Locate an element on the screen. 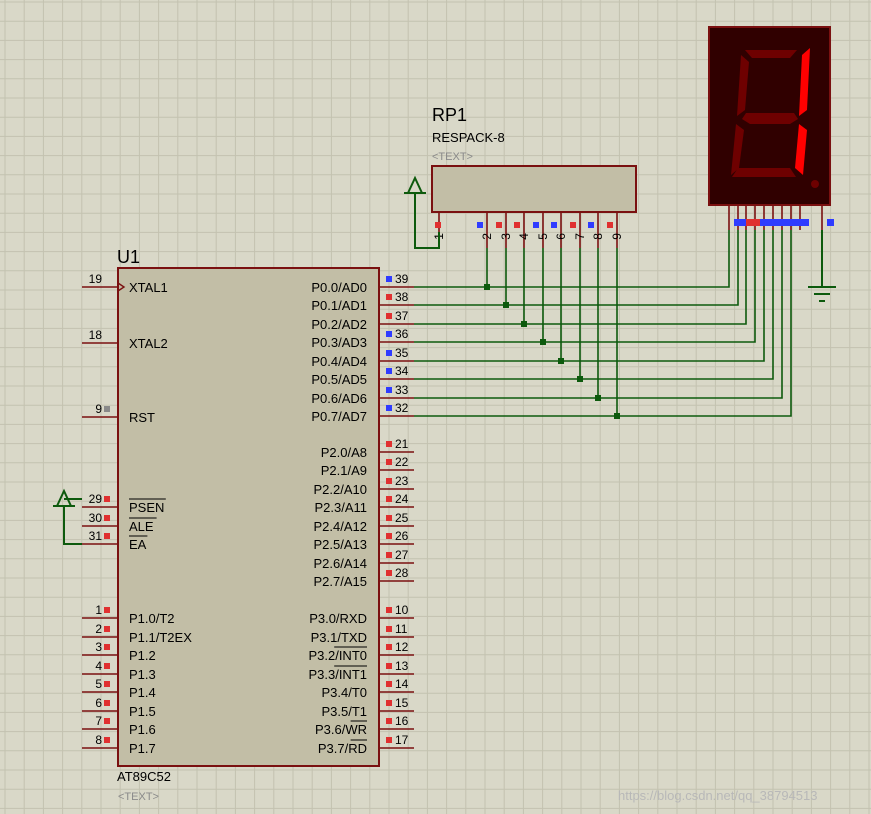 This screenshot has height=814, width=871. power-terminal-ea is located at coordinates (67, 516).